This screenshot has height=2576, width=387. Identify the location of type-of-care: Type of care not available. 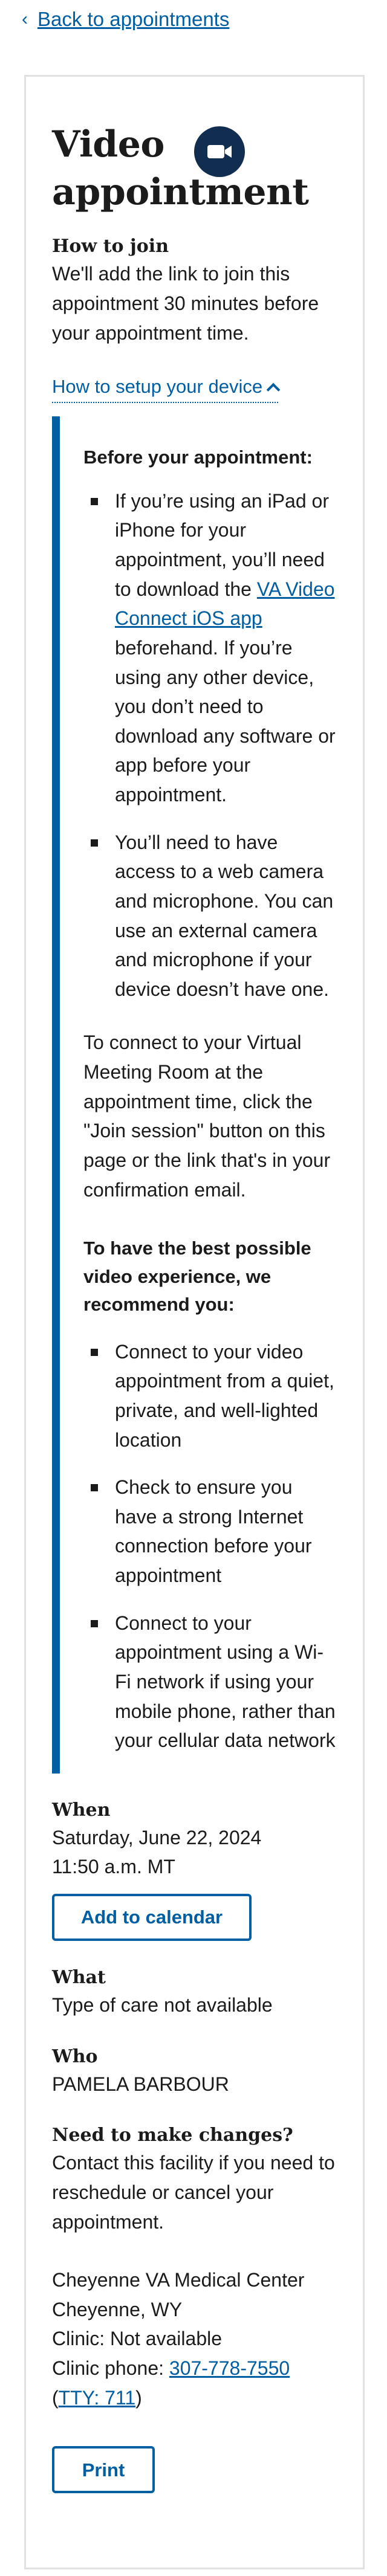
(162, 2005).